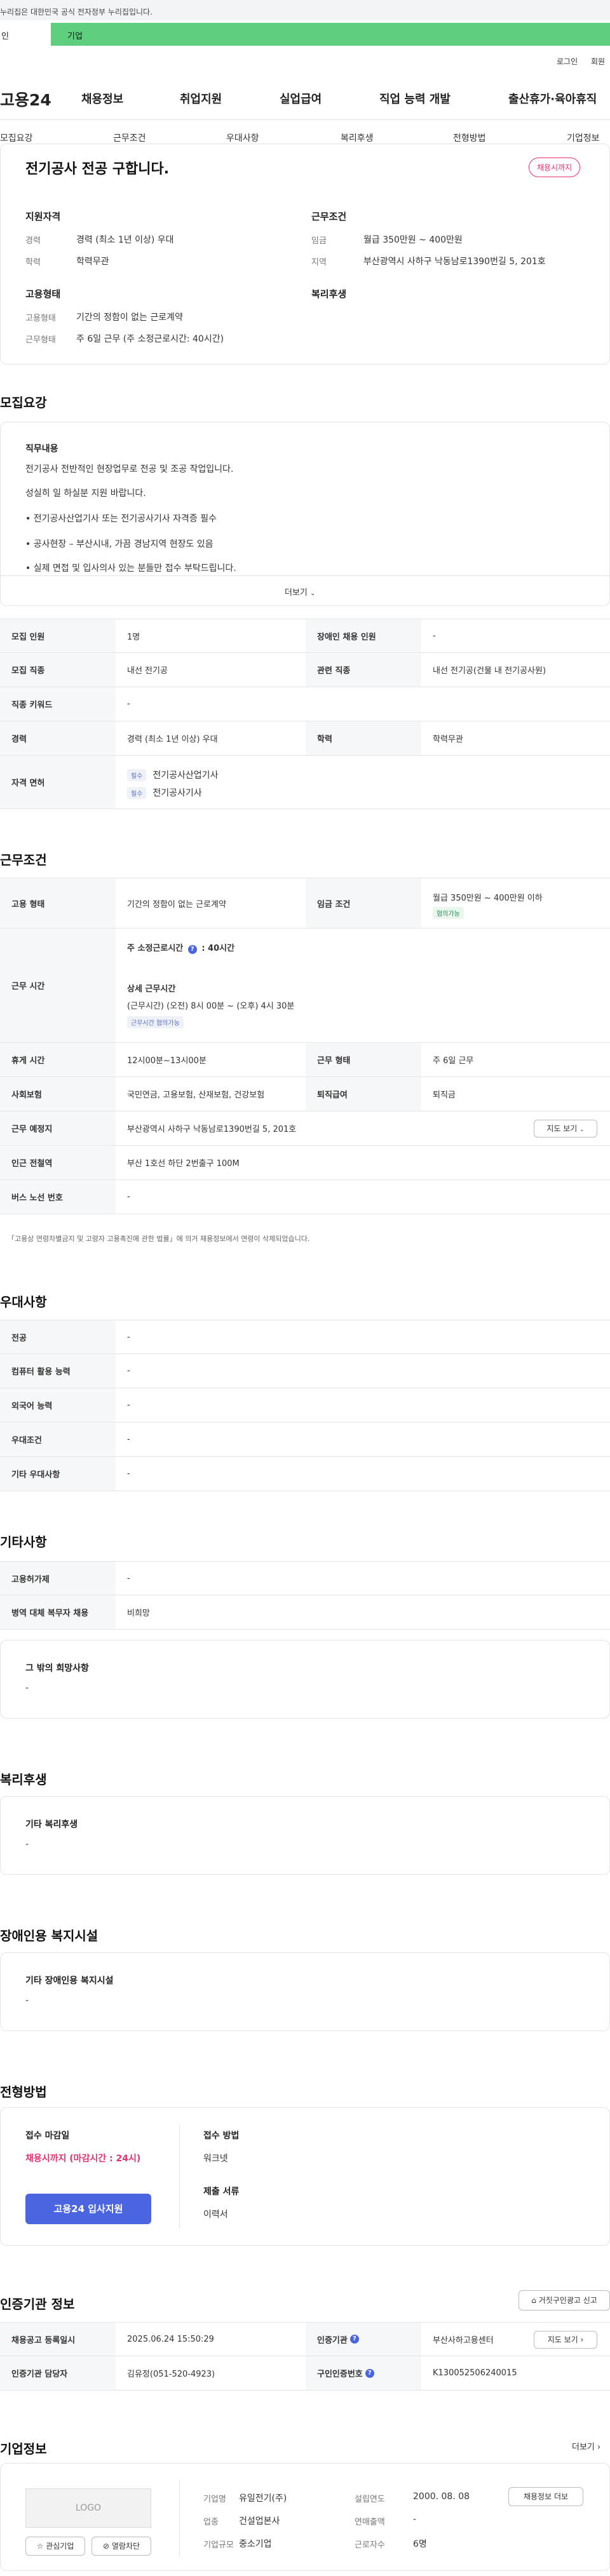  What do you see at coordinates (545, 2496) in the screenshot?
I see `company-jobs-button: 채용정보 더보` at bounding box center [545, 2496].